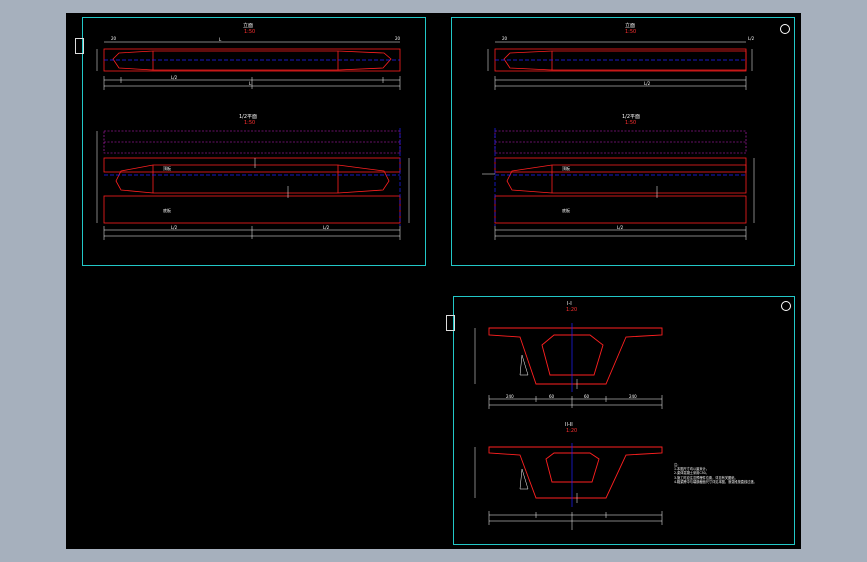  I want to click on dim-1: 240, so click(510, 396).